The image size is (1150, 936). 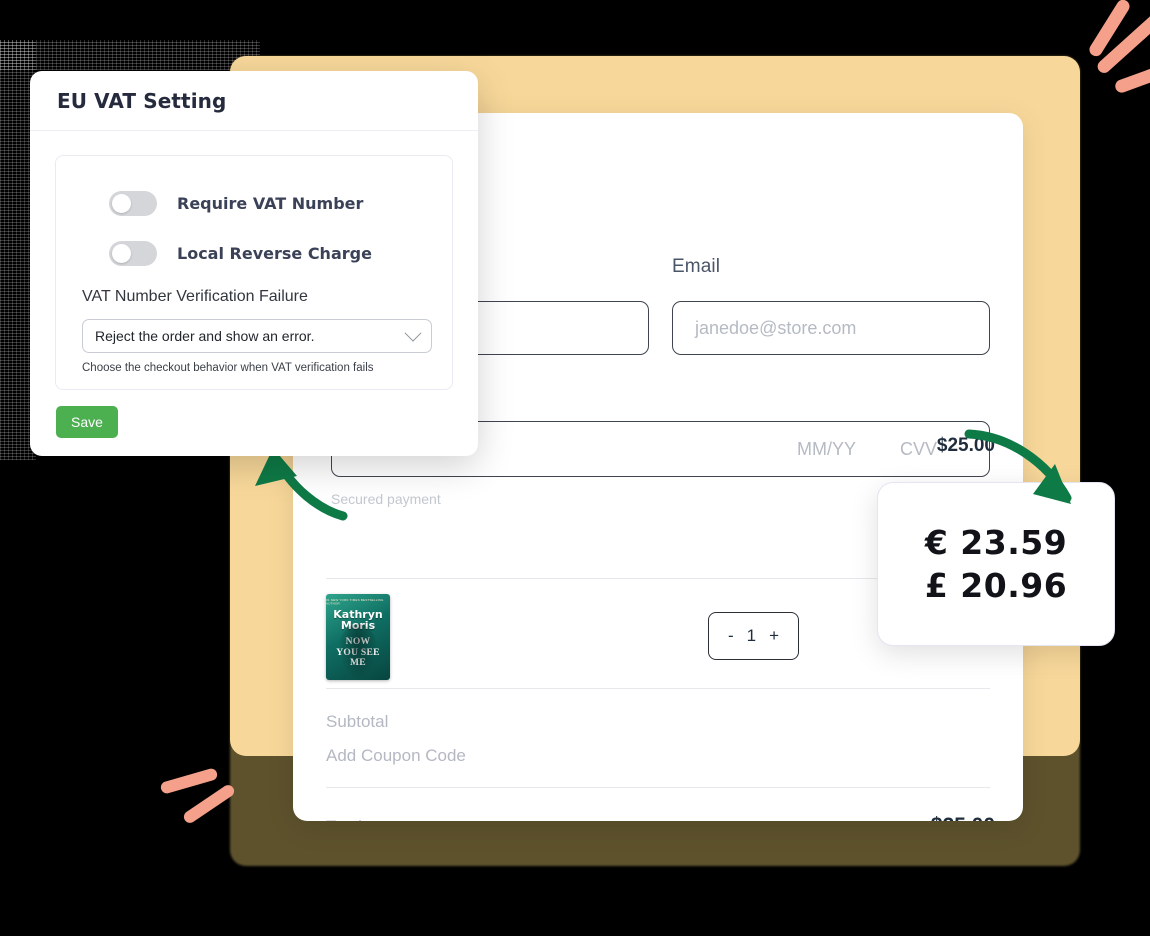 I want to click on quantity-decrement-button: -, so click(x=731, y=636).